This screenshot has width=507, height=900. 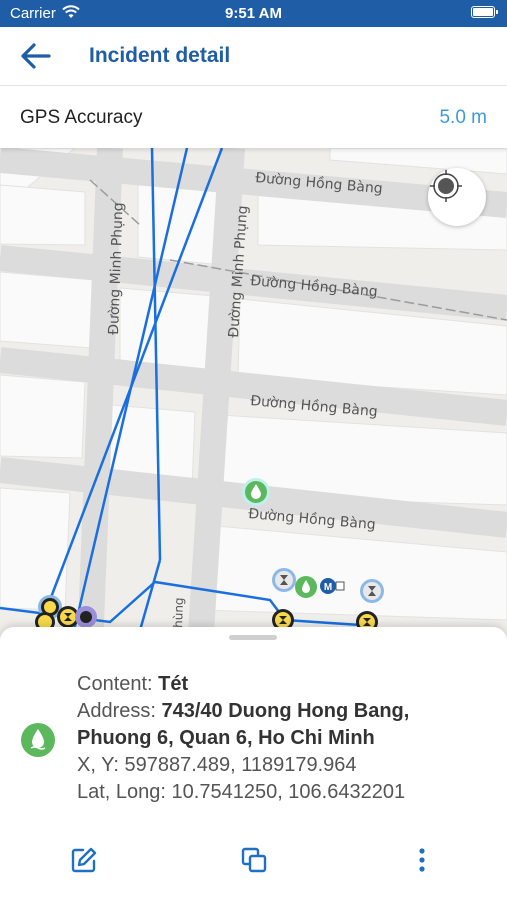 I want to click on address-label: Address:, so click(x=116, y=711).